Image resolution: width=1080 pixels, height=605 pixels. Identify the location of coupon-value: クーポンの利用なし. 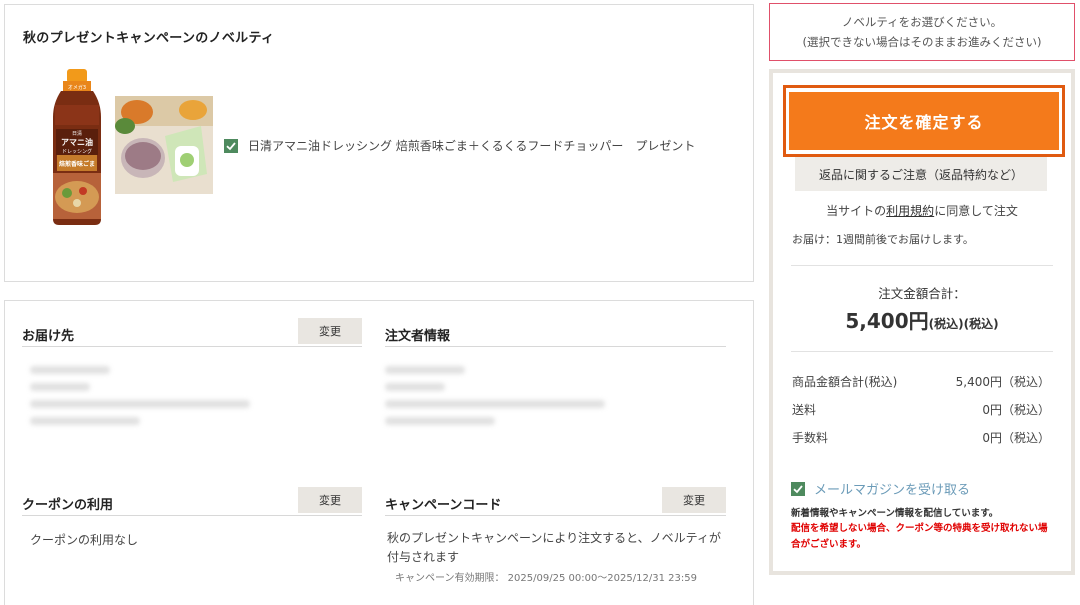
(84, 540).